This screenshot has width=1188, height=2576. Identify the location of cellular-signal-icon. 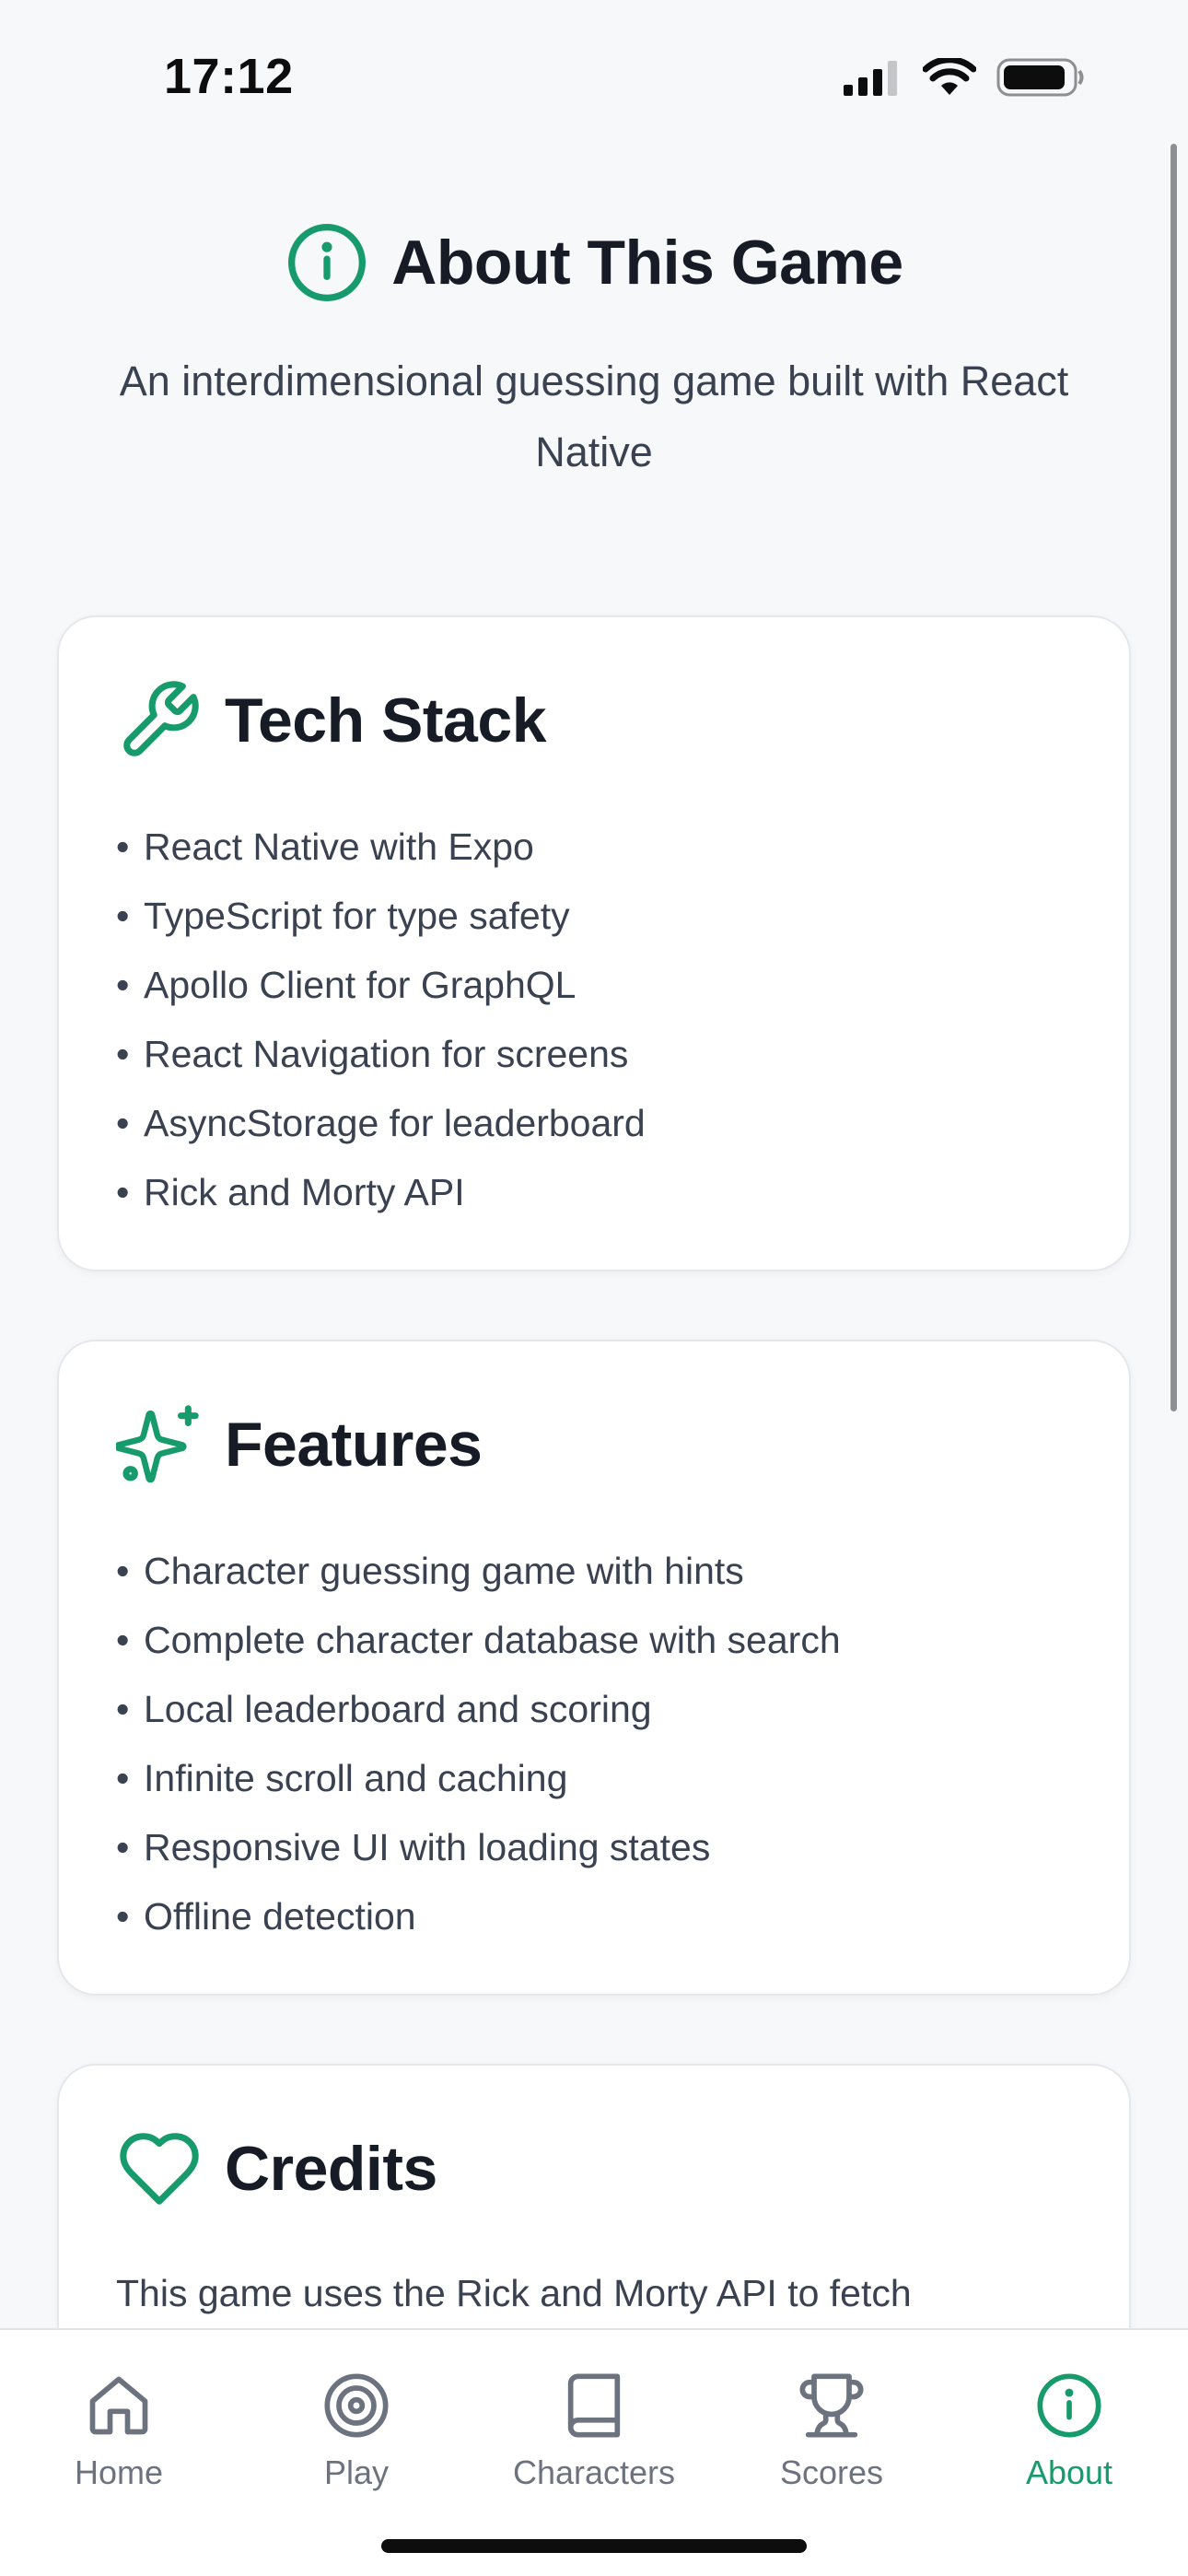
(870, 78).